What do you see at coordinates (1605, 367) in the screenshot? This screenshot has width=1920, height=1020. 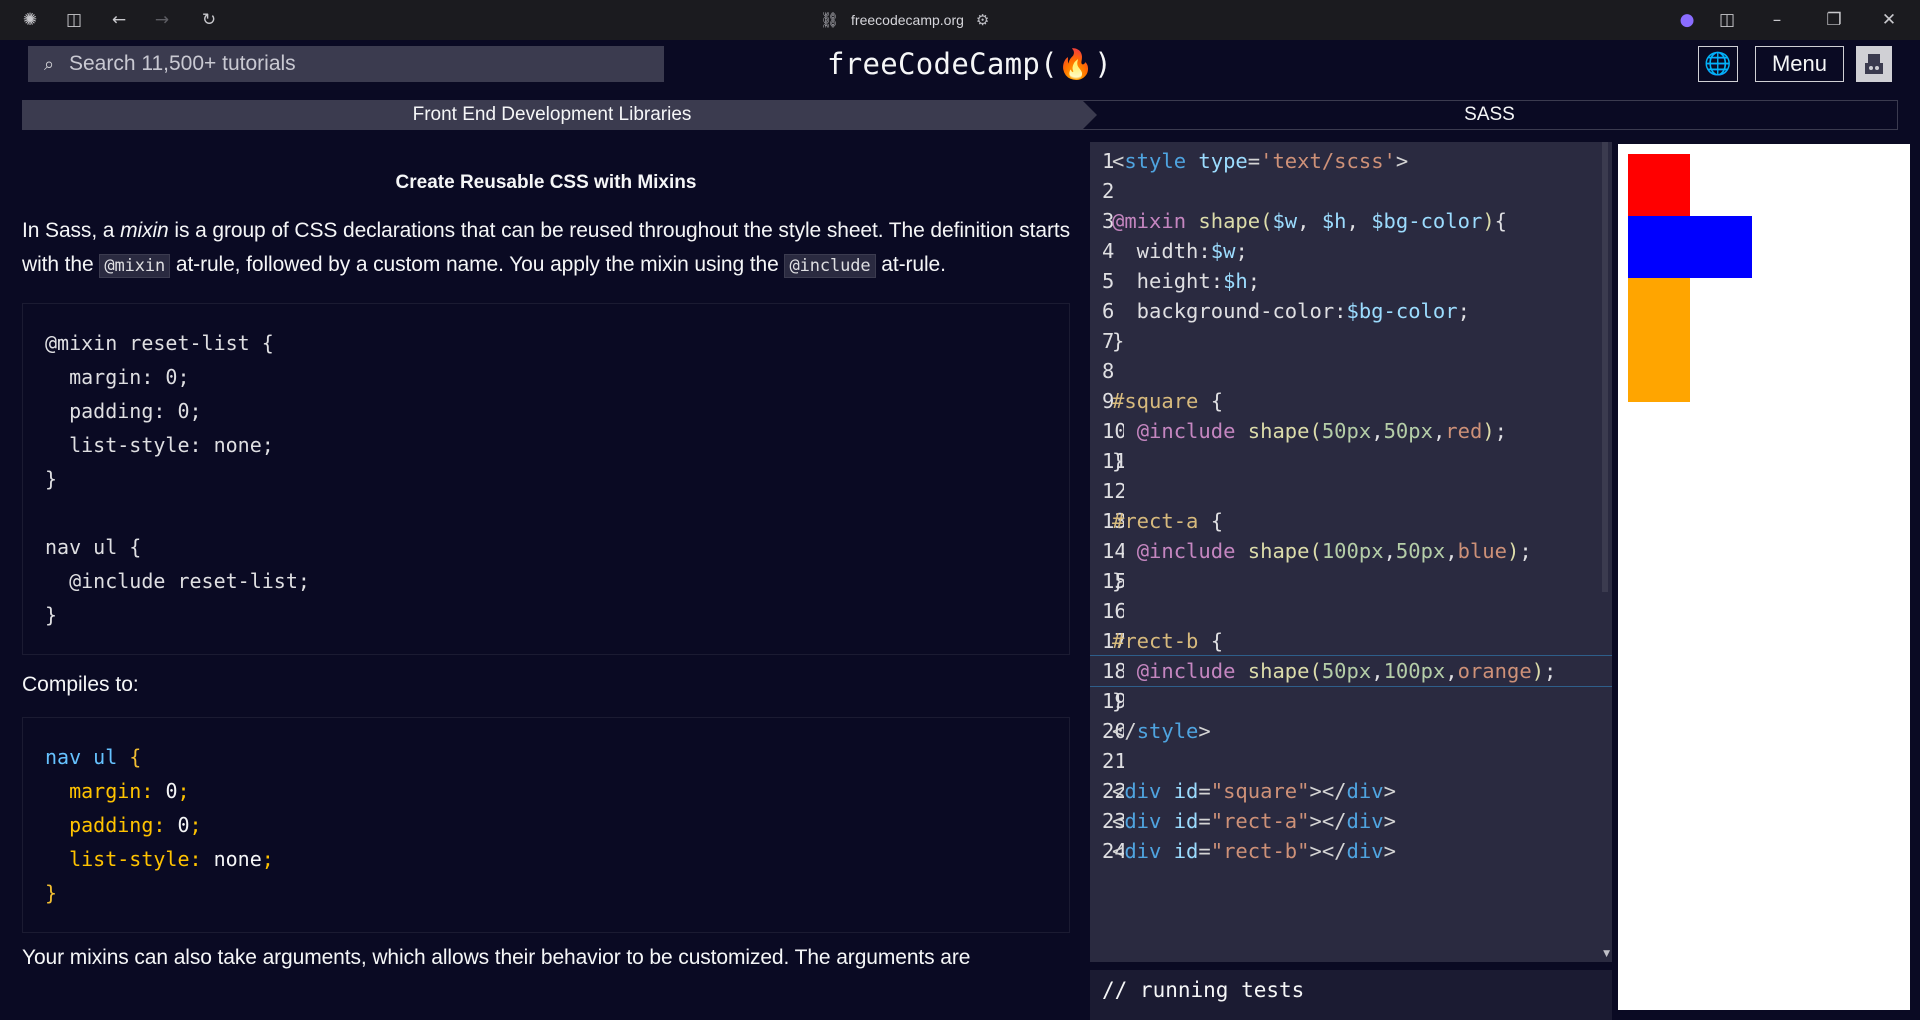 I see `editor-scrollbar` at bounding box center [1605, 367].